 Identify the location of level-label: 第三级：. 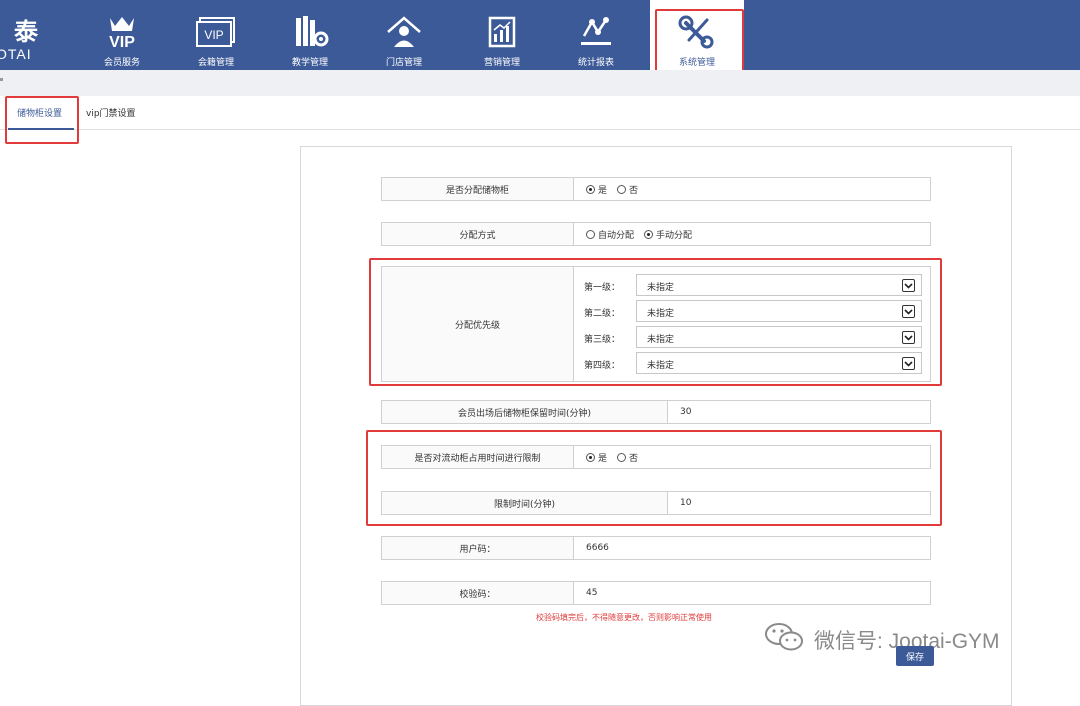
(602, 340).